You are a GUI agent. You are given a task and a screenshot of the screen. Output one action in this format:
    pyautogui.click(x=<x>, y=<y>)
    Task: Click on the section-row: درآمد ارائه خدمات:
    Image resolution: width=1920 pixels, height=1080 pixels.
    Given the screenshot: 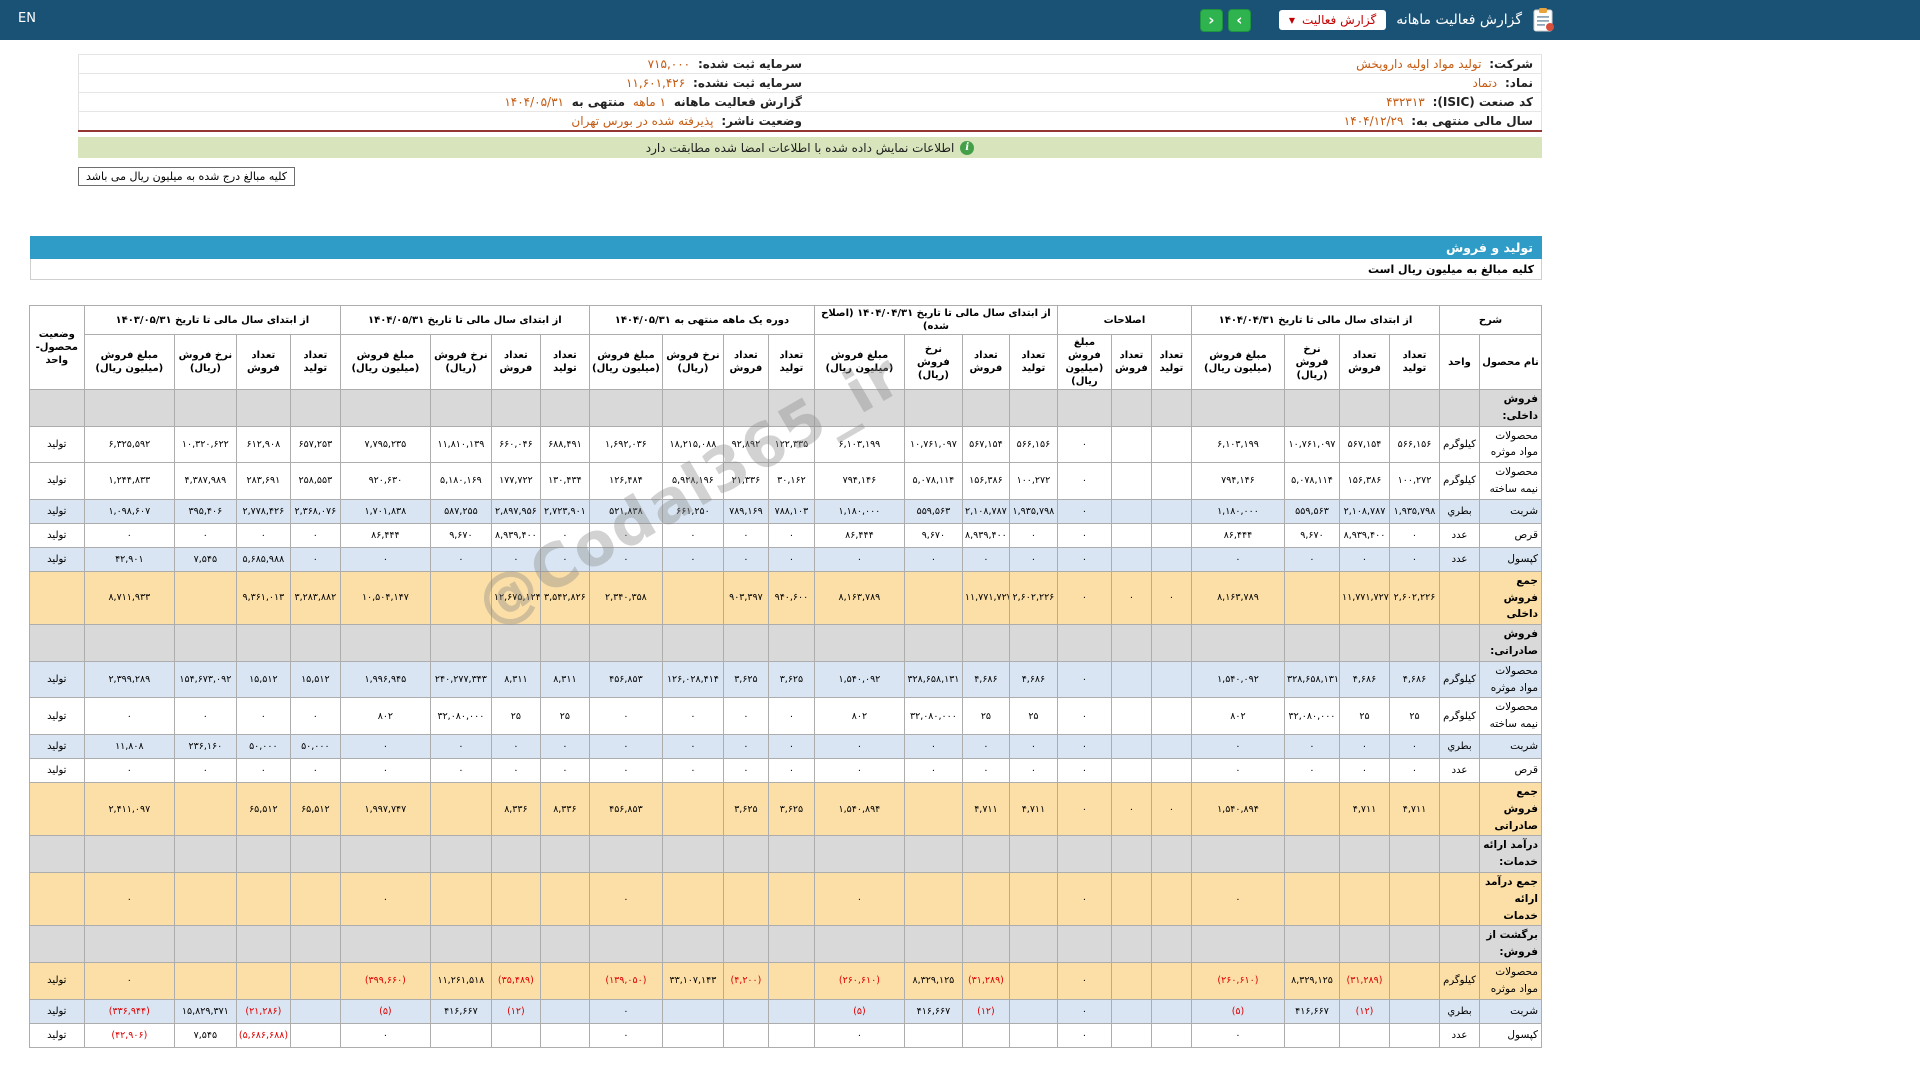 What is the action you would take?
    pyautogui.click(x=785, y=854)
    